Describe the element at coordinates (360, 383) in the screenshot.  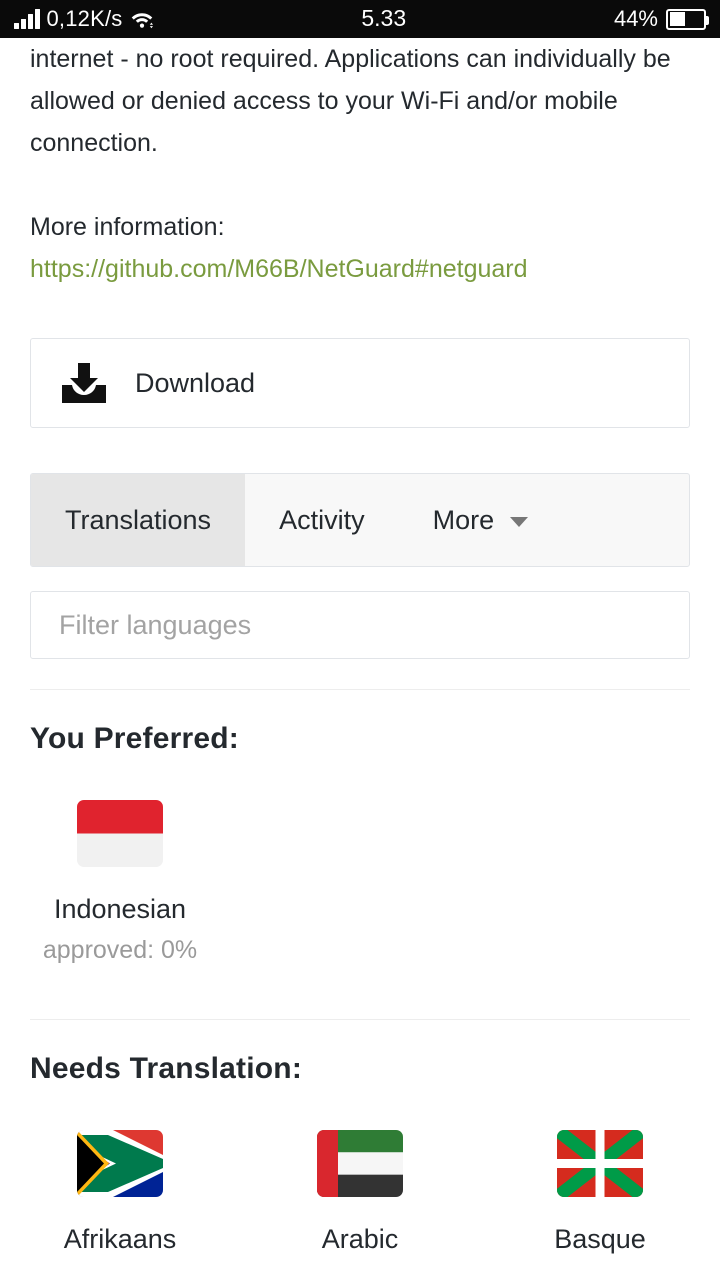
I see `download-button: Download` at that location.